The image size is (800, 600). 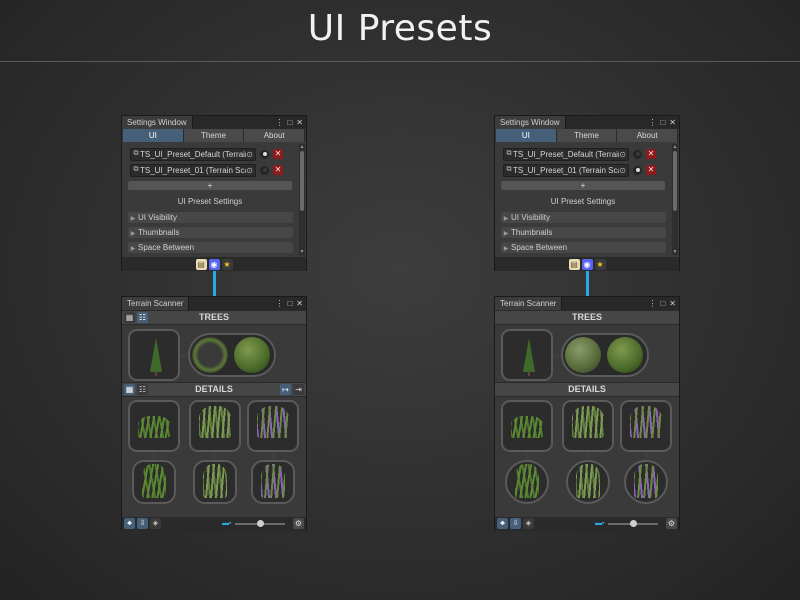 I want to click on collapse-width-icon: ⇥, so click(x=298, y=389).